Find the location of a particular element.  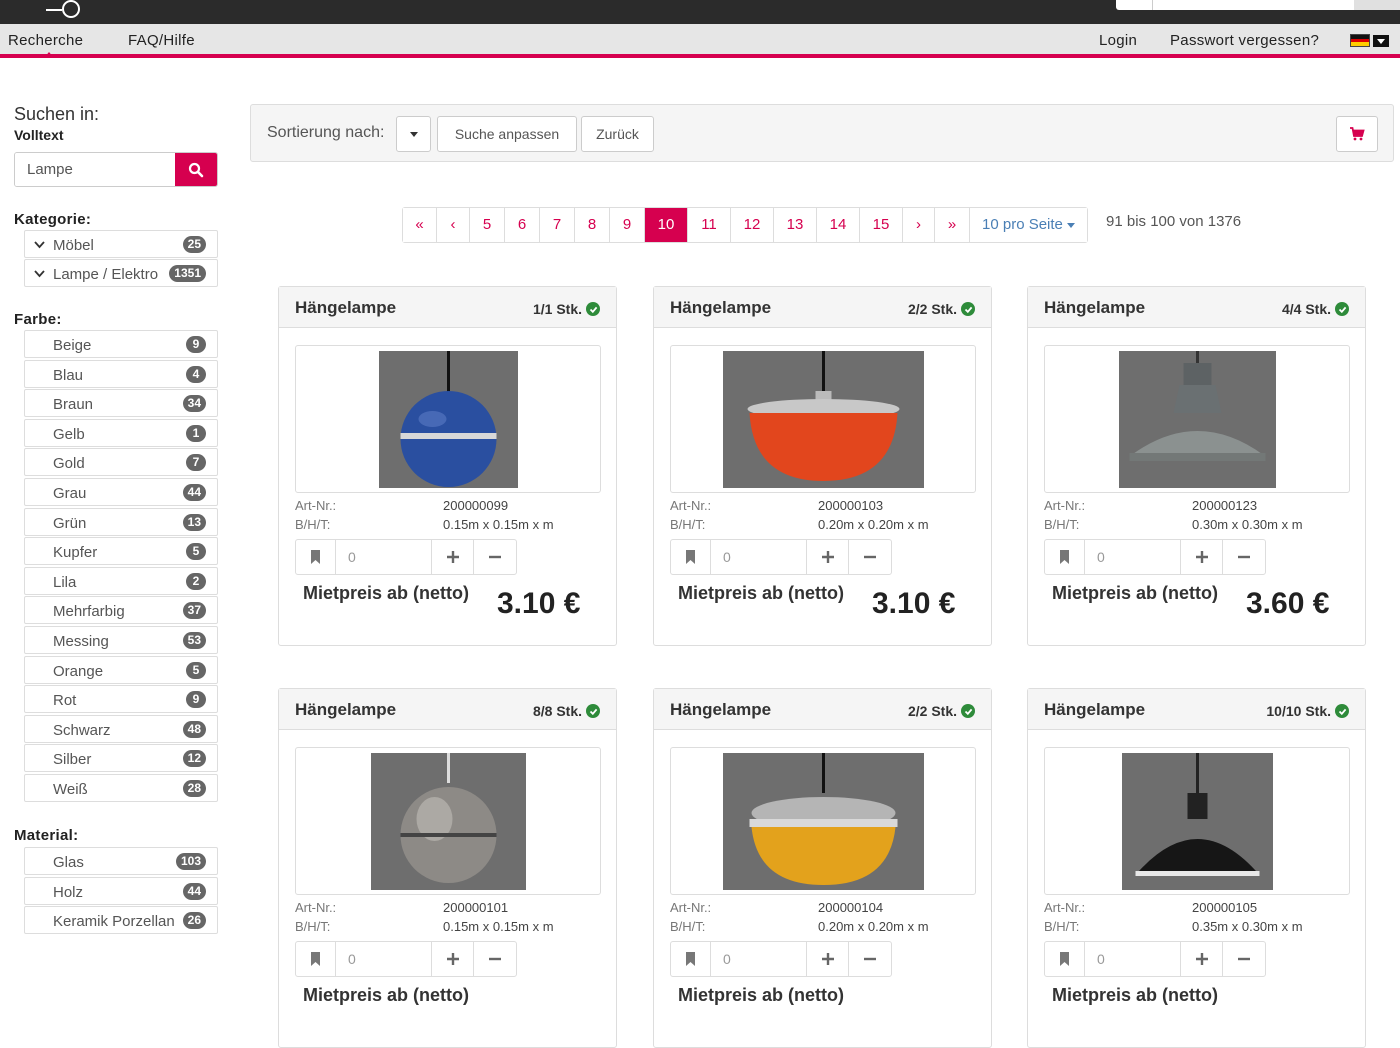

adjust-search-button: Suche anpassen is located at coordinates (507, 134).